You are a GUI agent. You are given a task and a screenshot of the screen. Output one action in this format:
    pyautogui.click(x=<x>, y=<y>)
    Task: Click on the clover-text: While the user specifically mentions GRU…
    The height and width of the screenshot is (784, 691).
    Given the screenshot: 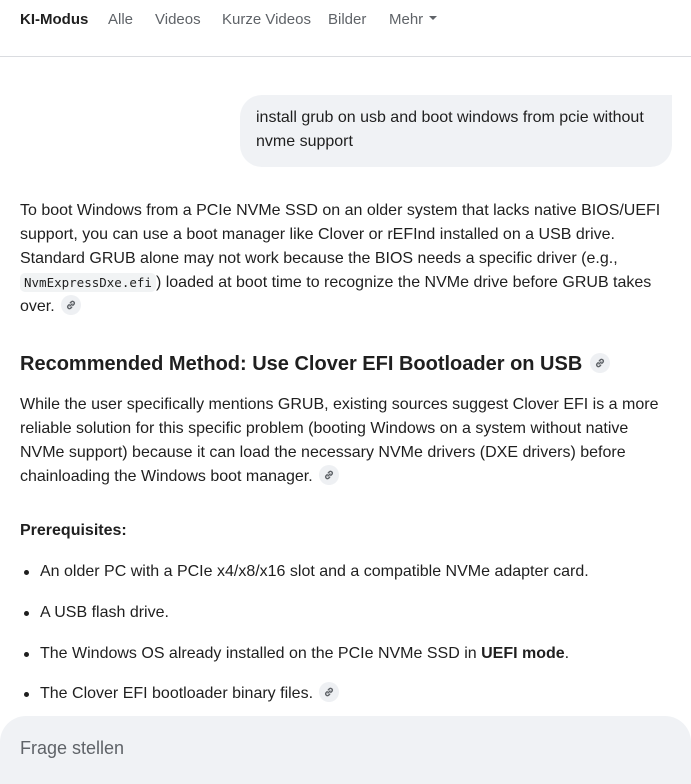 What is the action you would take?
    pyautogui.click(x=339, y=440)
    